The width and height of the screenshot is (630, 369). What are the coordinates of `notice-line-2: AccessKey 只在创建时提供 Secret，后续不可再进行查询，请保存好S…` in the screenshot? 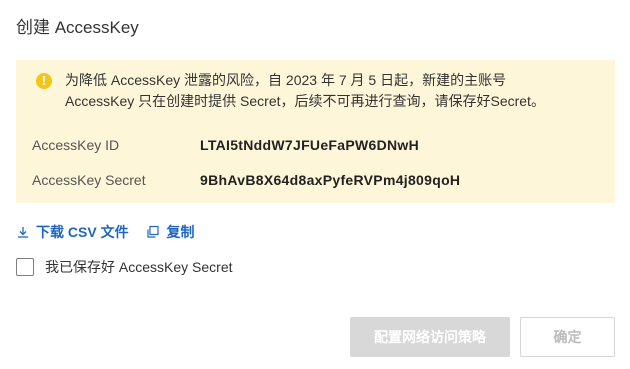 It's located at (305, 101).